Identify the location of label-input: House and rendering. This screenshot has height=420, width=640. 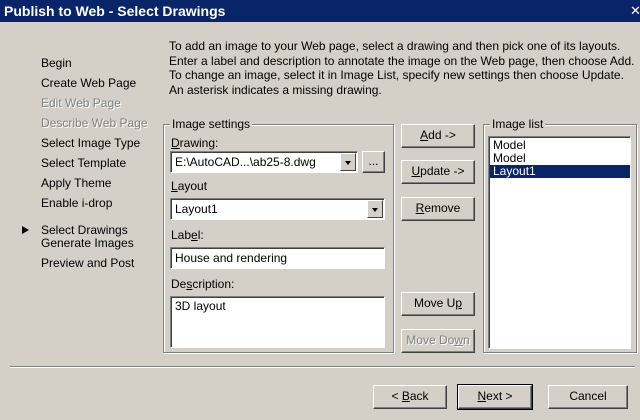
(277, 258).